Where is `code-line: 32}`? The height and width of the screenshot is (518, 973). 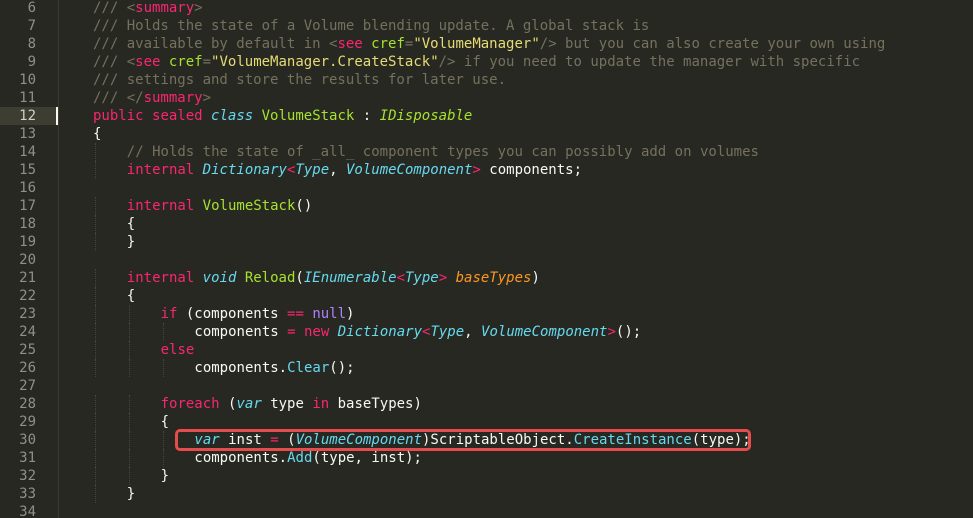 code-line: 32} is located at coordinates (486, 476).